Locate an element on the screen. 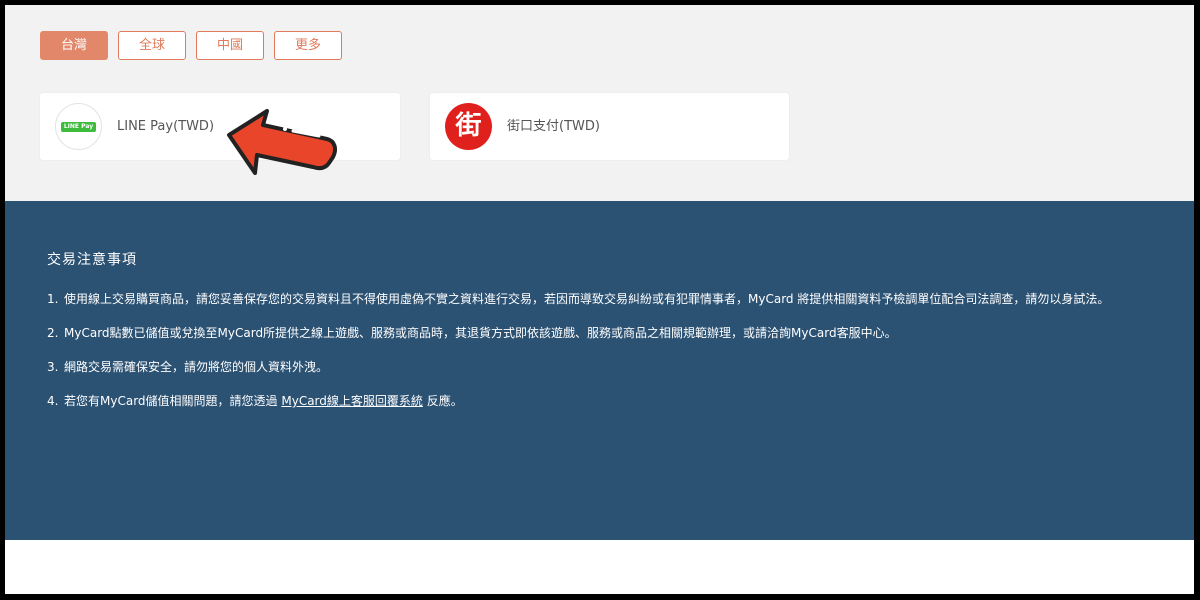 This screenshot has width=1200, height=600. line-pay-icon: LINE Pay is located at coordinates (78, 126).